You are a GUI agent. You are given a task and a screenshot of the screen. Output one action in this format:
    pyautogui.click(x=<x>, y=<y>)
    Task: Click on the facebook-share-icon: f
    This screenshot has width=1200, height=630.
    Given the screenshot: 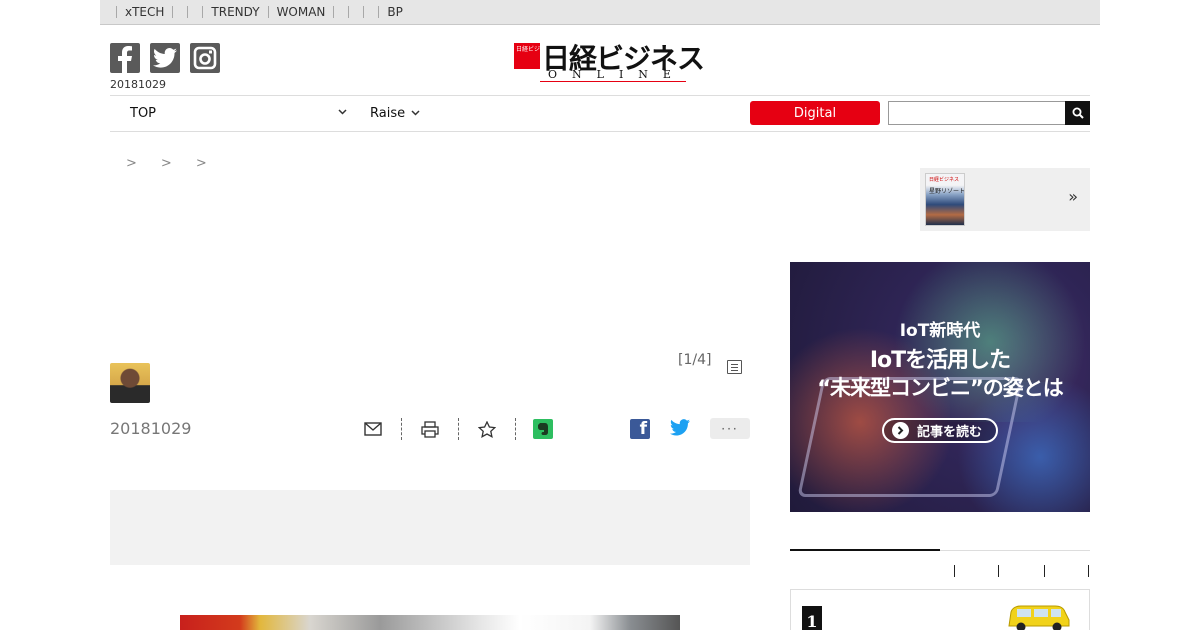 What is the action you would take?
    pyautogui.click(x=640, y=429)
    